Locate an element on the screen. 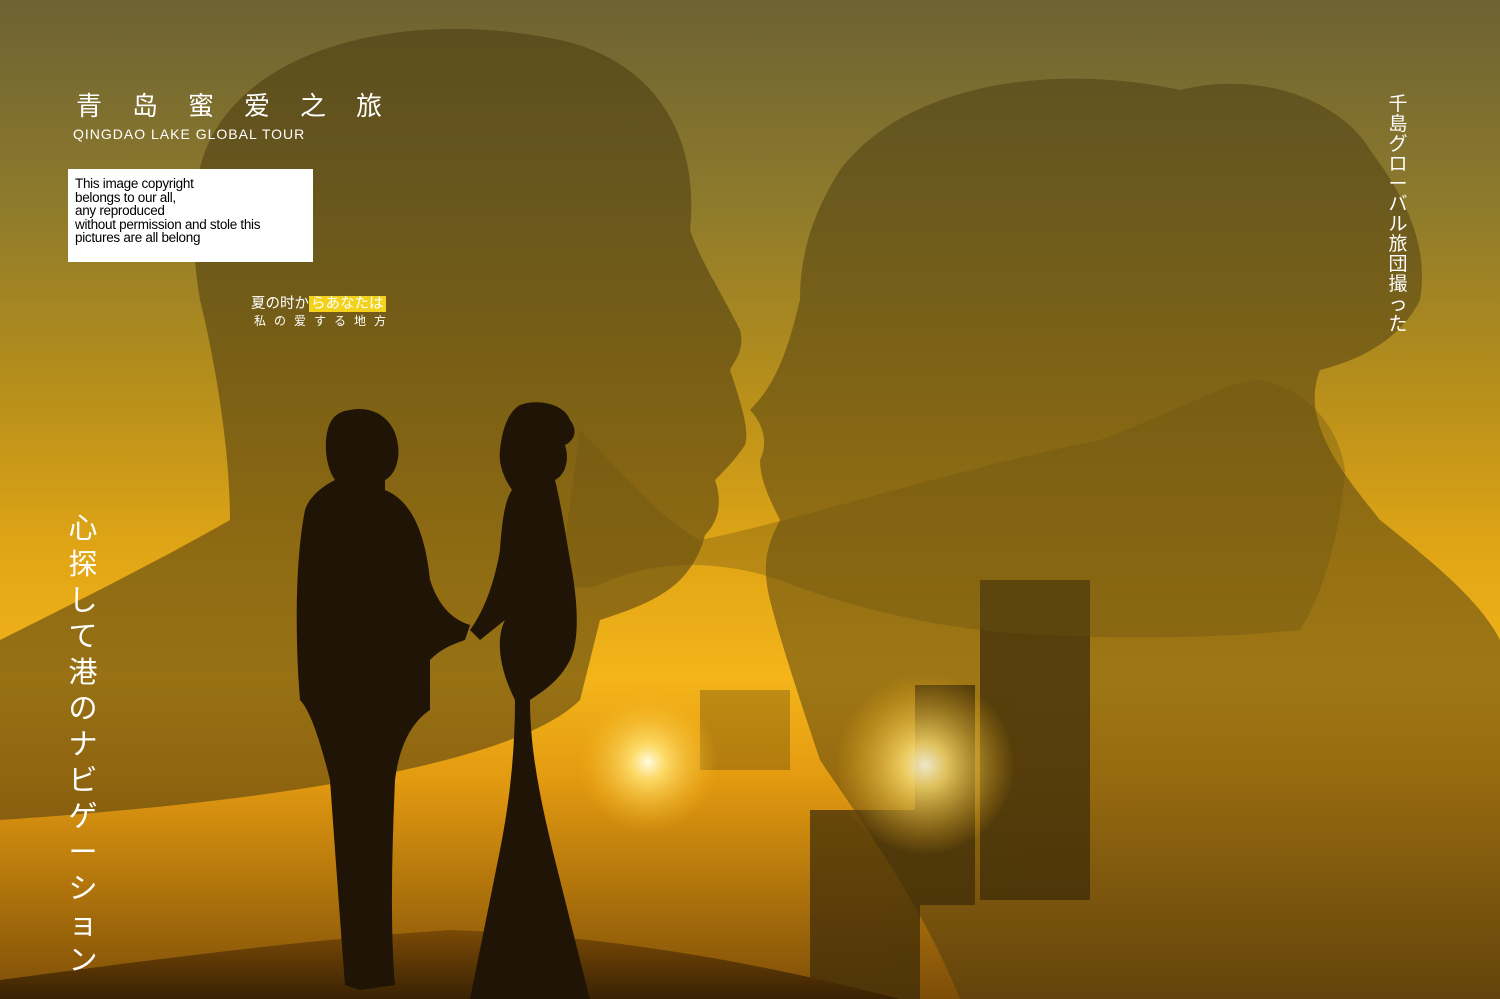  copyright-line: without permission and stole this is located at coordinates (168, 224).